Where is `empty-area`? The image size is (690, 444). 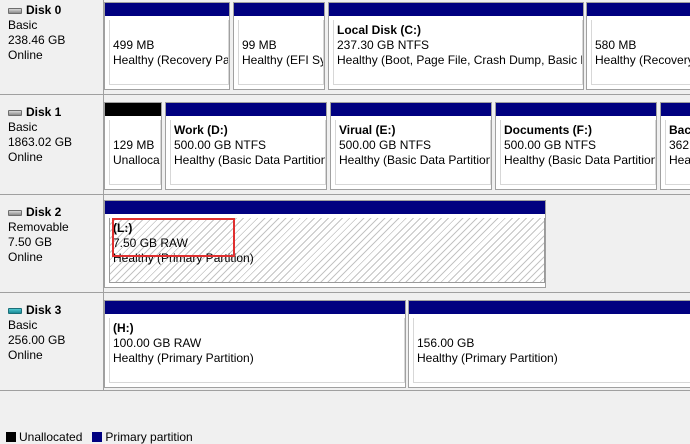
empty-area is located at coordinates (345, 410).